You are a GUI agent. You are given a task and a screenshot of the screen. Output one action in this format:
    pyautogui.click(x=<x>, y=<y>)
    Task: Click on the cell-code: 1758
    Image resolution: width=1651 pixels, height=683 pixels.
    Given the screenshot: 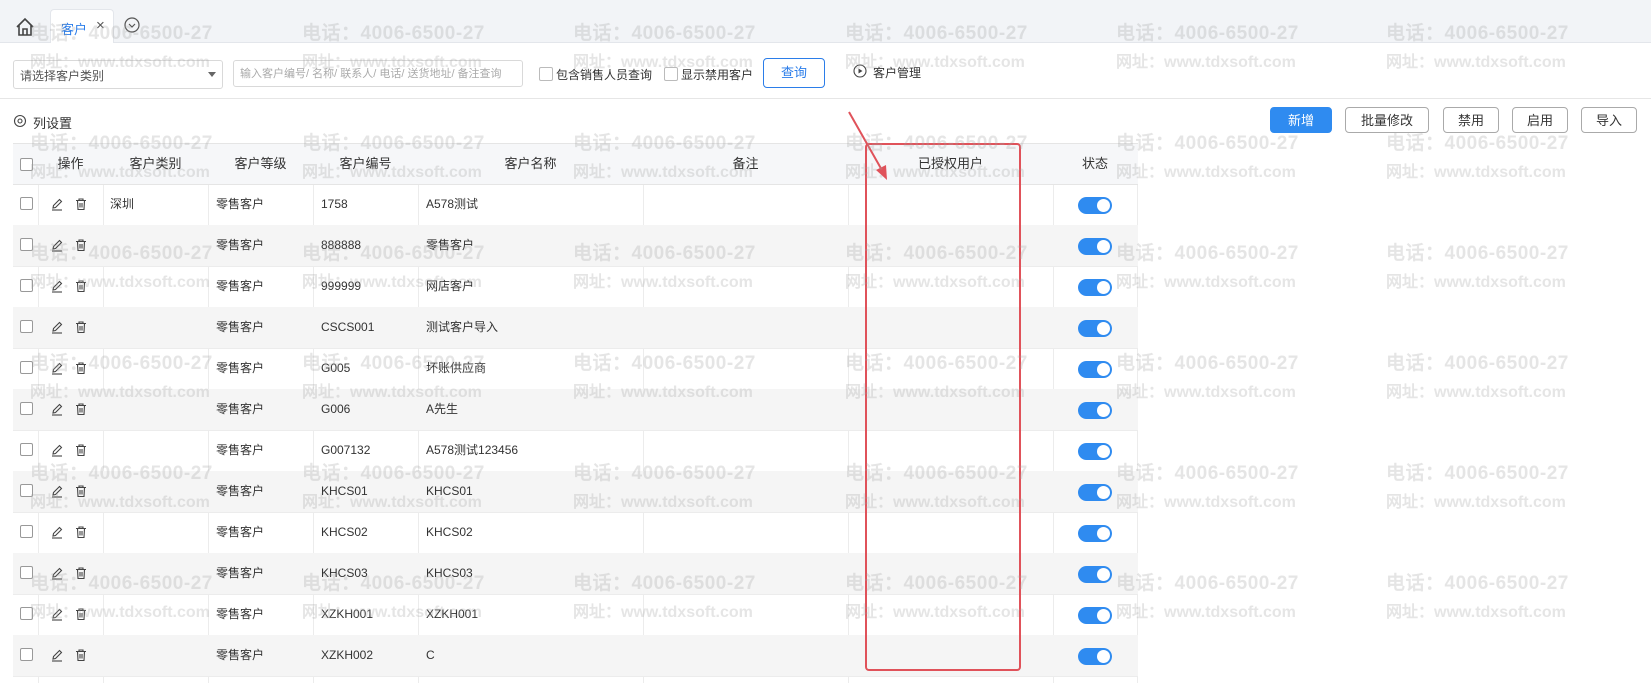 What is the action you would take?
    pyautogui.click(x=334, y=204)
    